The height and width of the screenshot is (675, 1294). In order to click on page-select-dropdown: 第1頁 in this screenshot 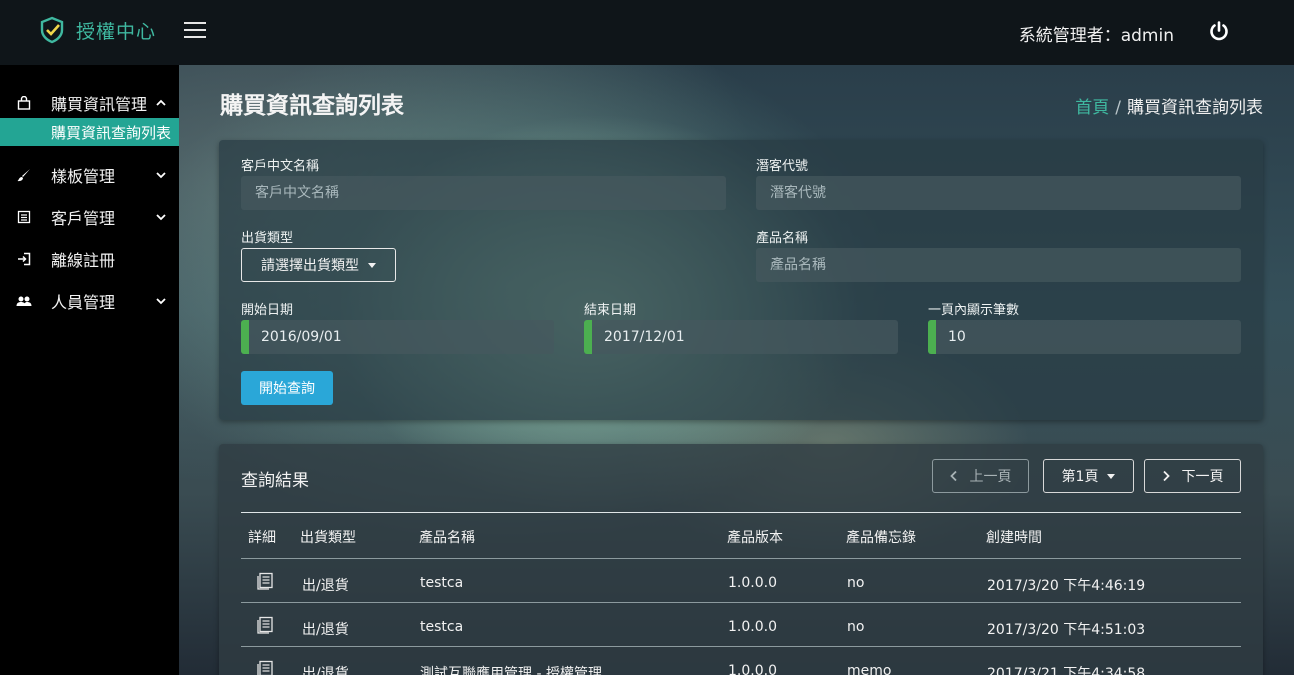, I will do `click(1088, 476)`.